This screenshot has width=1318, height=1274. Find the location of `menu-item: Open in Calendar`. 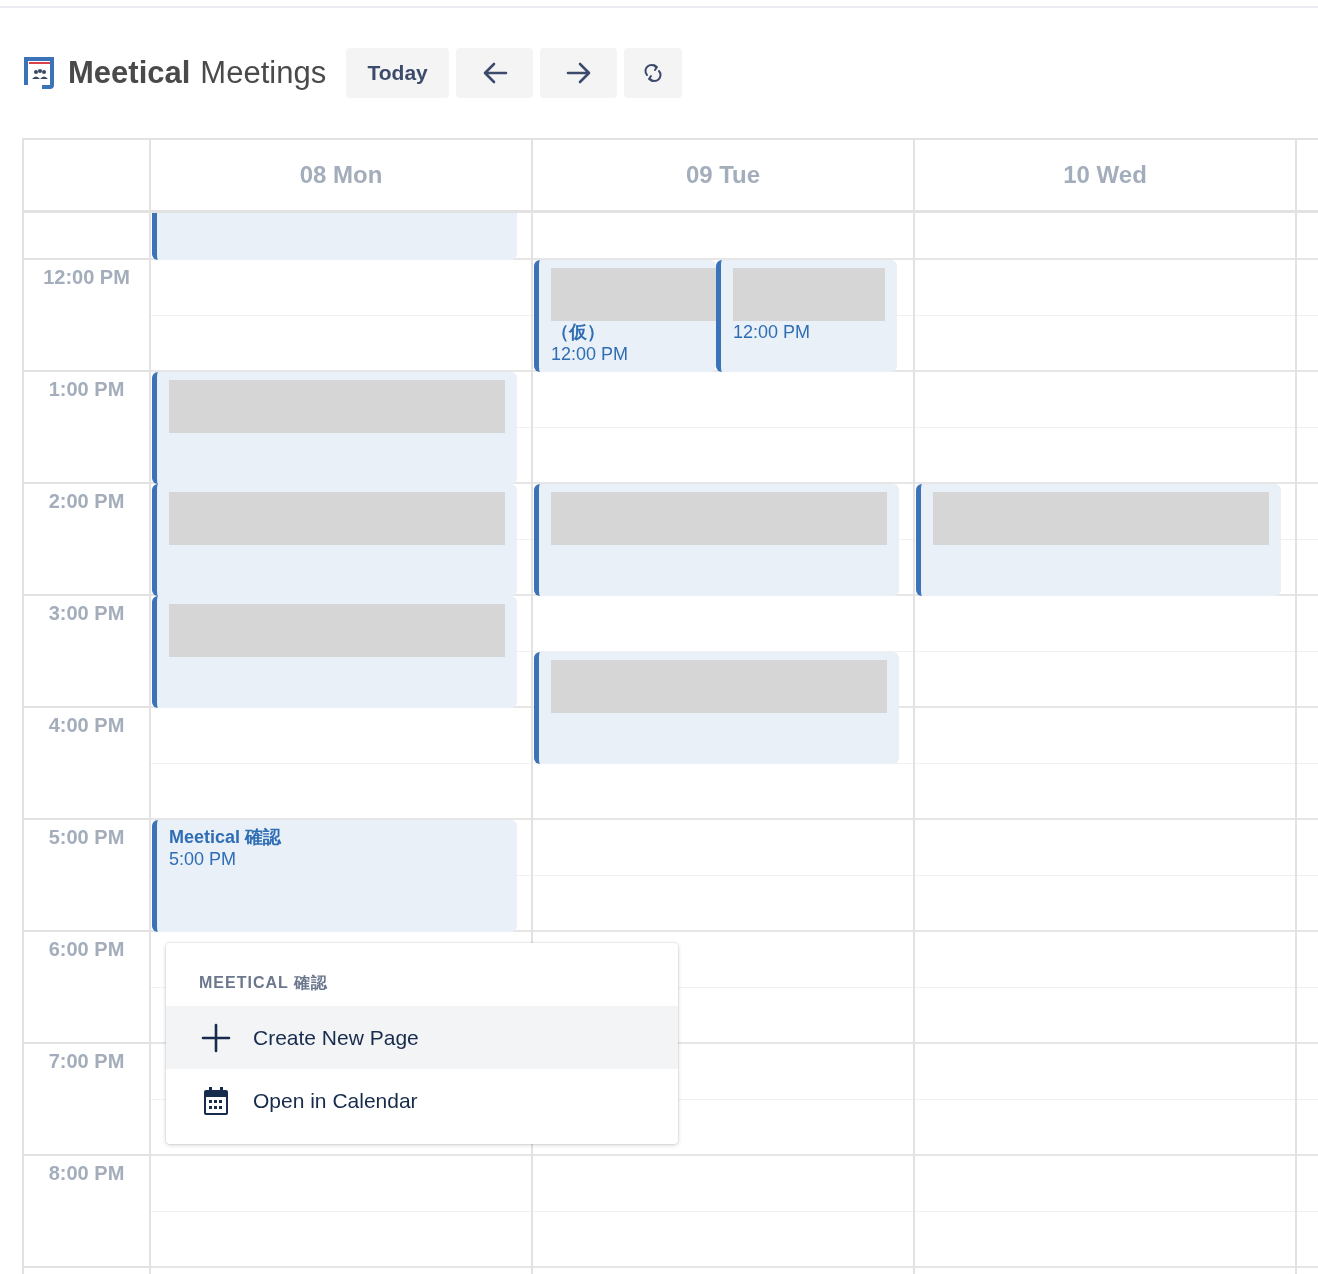

menu-item: Open in Calendar is located at coordinates (422, 1100).